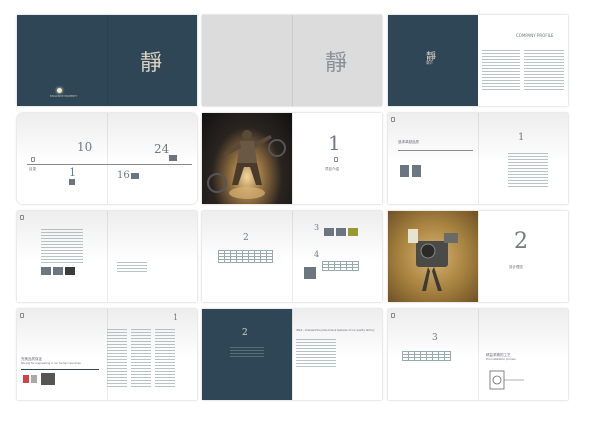 Image resolution: width=600 pixels, height=422 pixels. What do you see at coordinates (292, 256) in the screenshot?
I see `spread-chapter-2-tables: 2 3 4` at bounding box center [292, 256].